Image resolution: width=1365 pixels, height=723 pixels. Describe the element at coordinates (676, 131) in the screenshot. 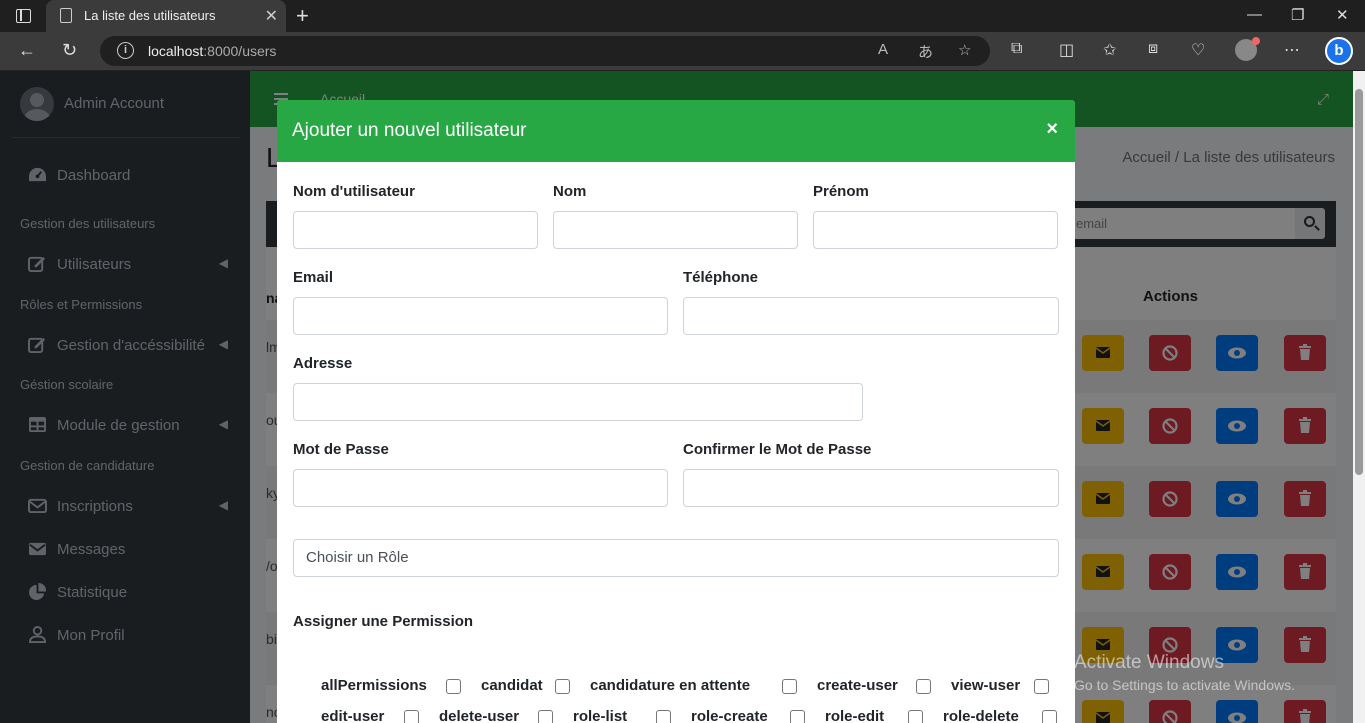

I see `modal-header: Ajouter un nouvel utilisateur ×` at that location.